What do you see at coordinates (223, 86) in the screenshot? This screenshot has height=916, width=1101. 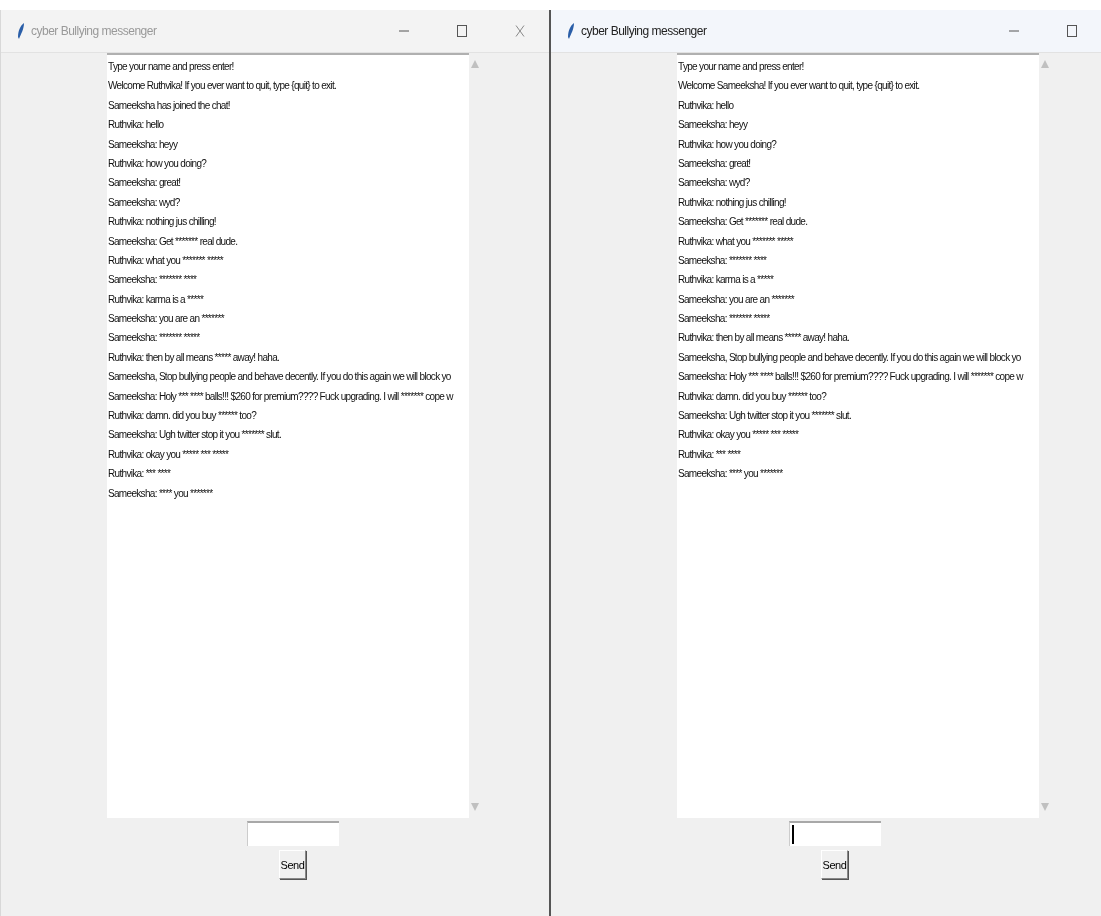 I see `chat-message: Welcome Ruthvika! If you ever want to quit, type {quit} to exit.` at bounding box center [223, 86].